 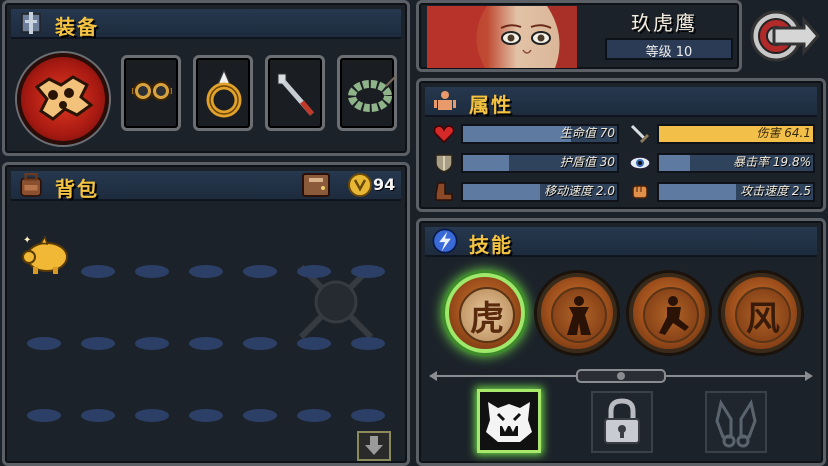 I want to click on stat-hp: 生命值 70, so click(x=526, y=134).